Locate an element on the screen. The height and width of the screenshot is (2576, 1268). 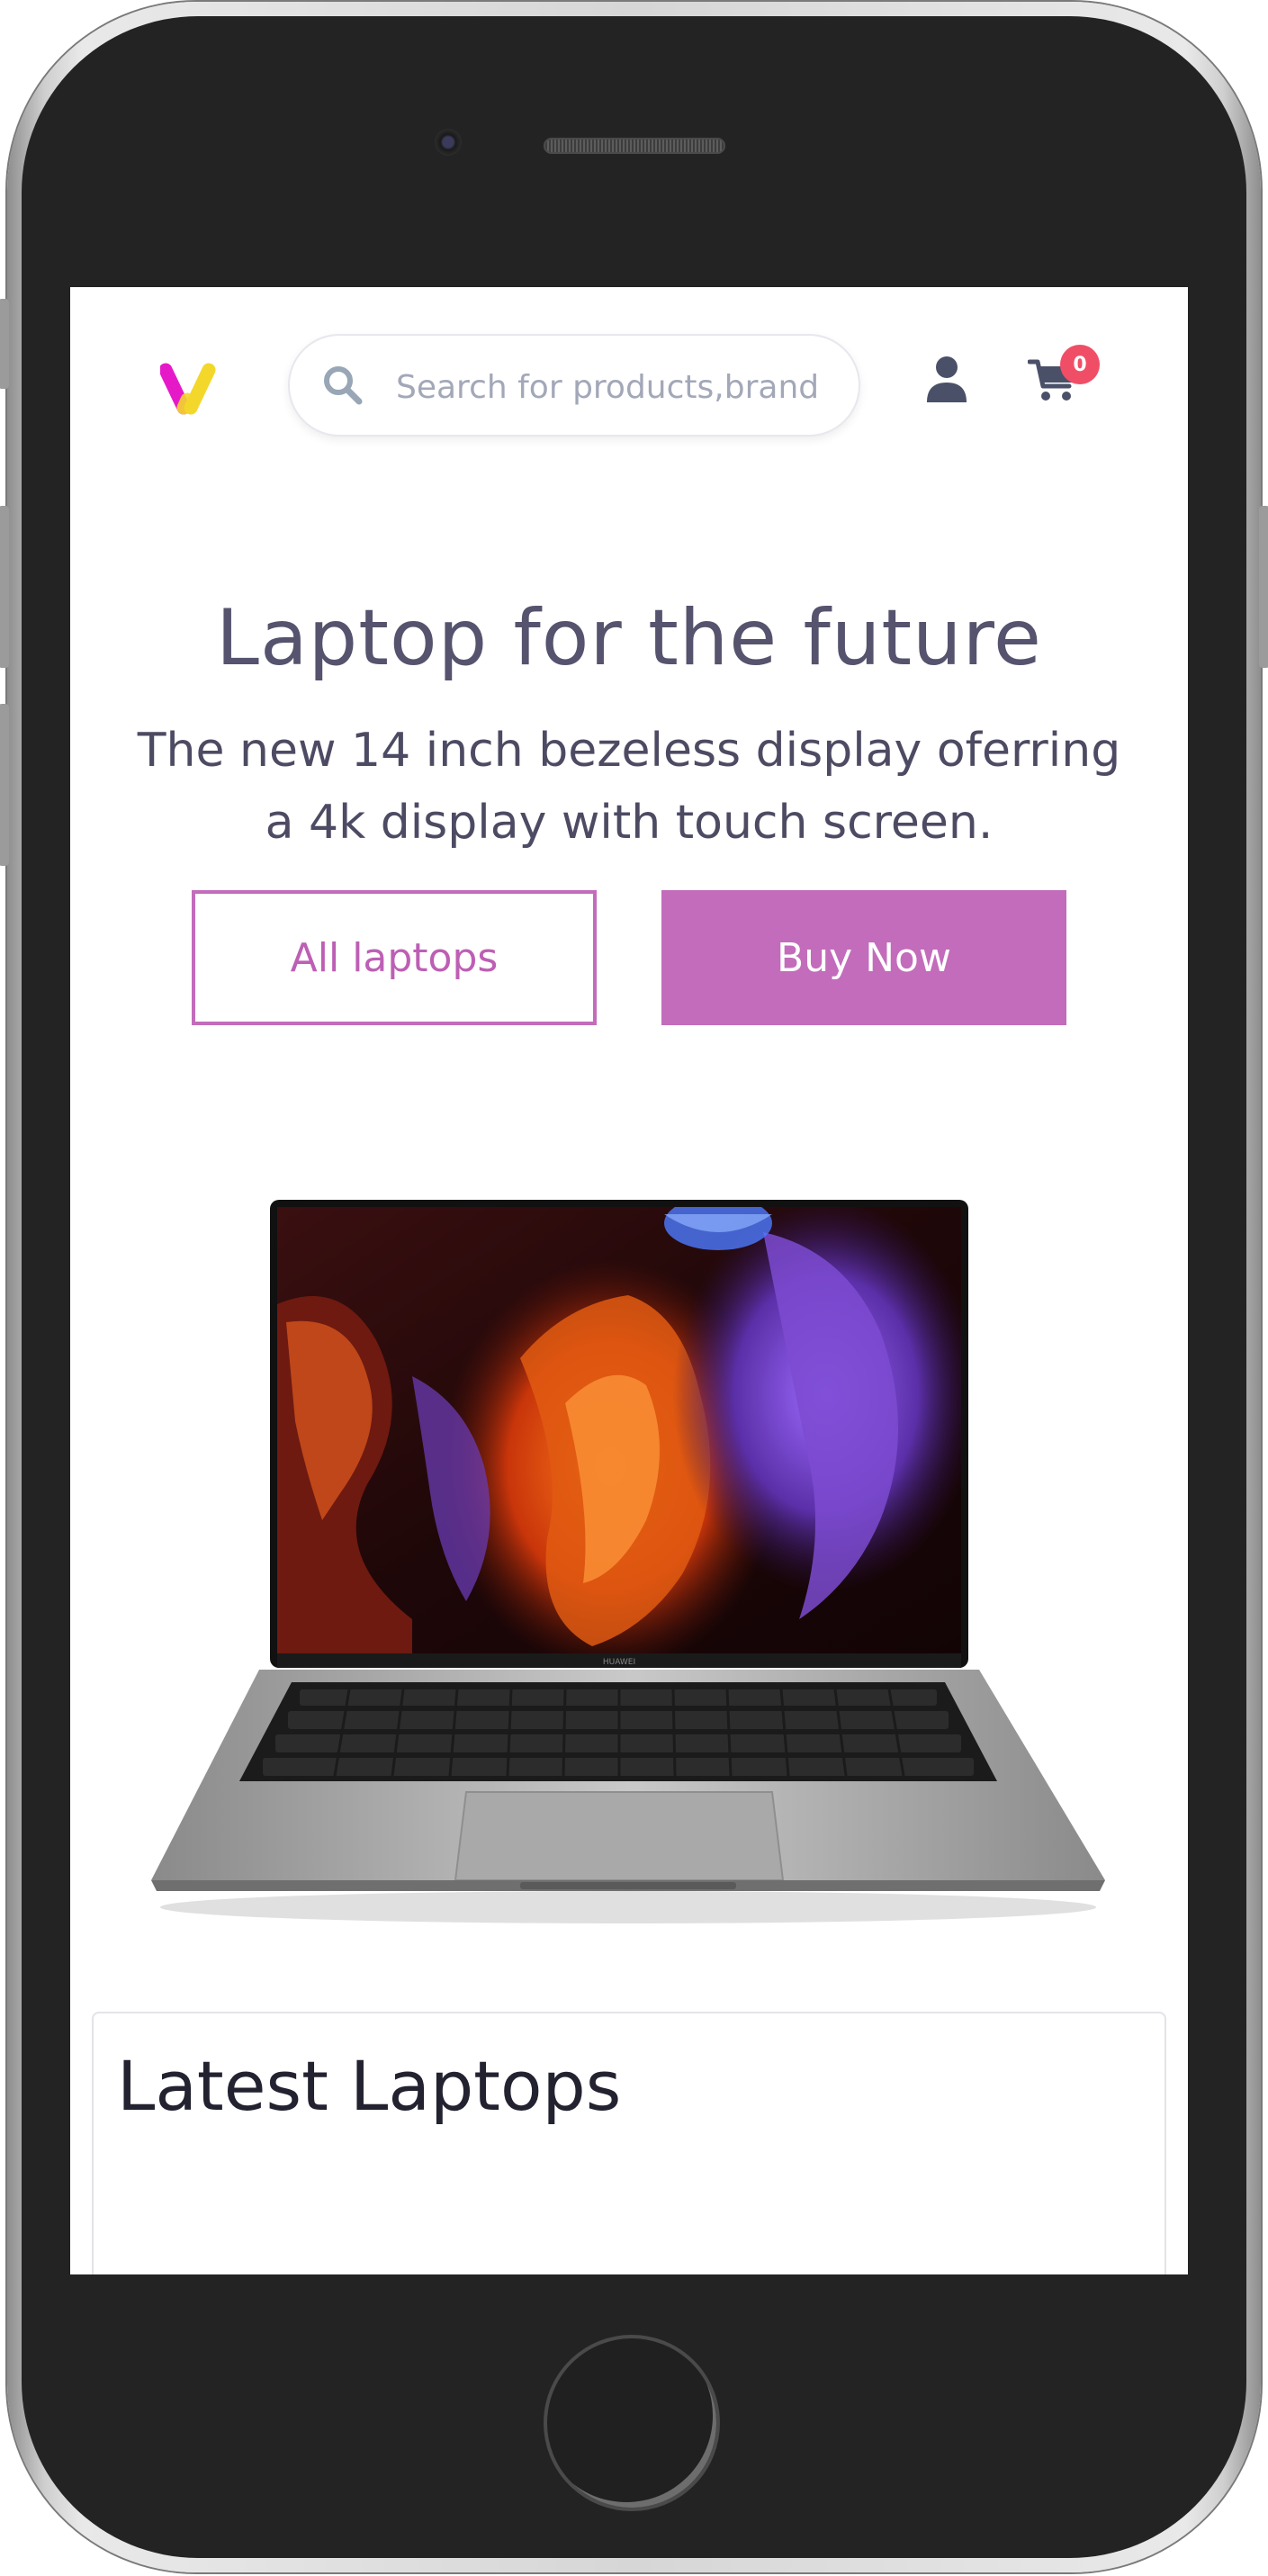
latest-laptops-card: Latest Laptops is located at coordinates (629, 2143).